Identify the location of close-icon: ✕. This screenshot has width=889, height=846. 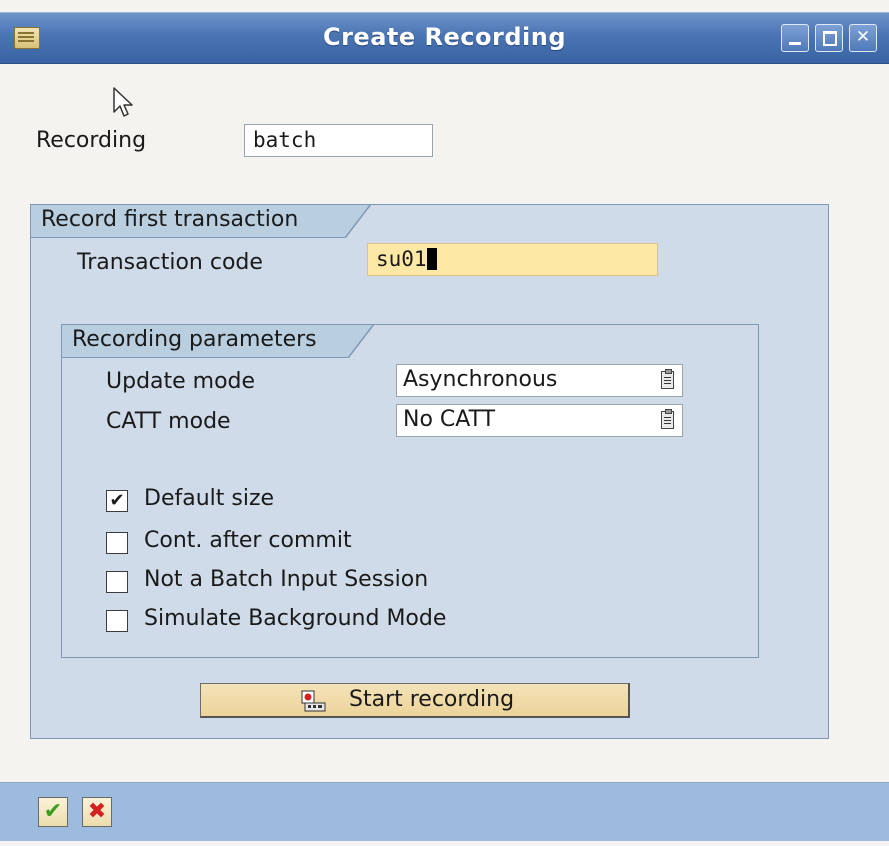
(863, 38).